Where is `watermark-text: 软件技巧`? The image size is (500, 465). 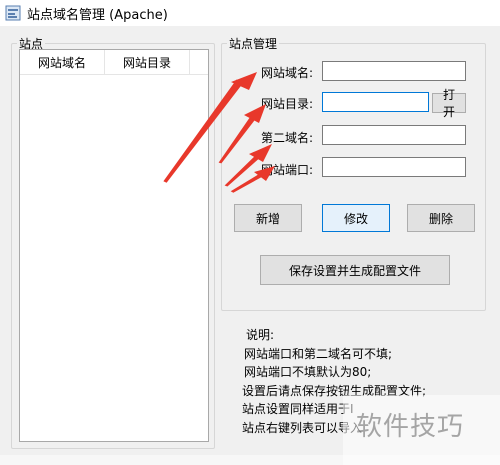 watermark-text: 软件技巧 is located at coordinates (410, 427).